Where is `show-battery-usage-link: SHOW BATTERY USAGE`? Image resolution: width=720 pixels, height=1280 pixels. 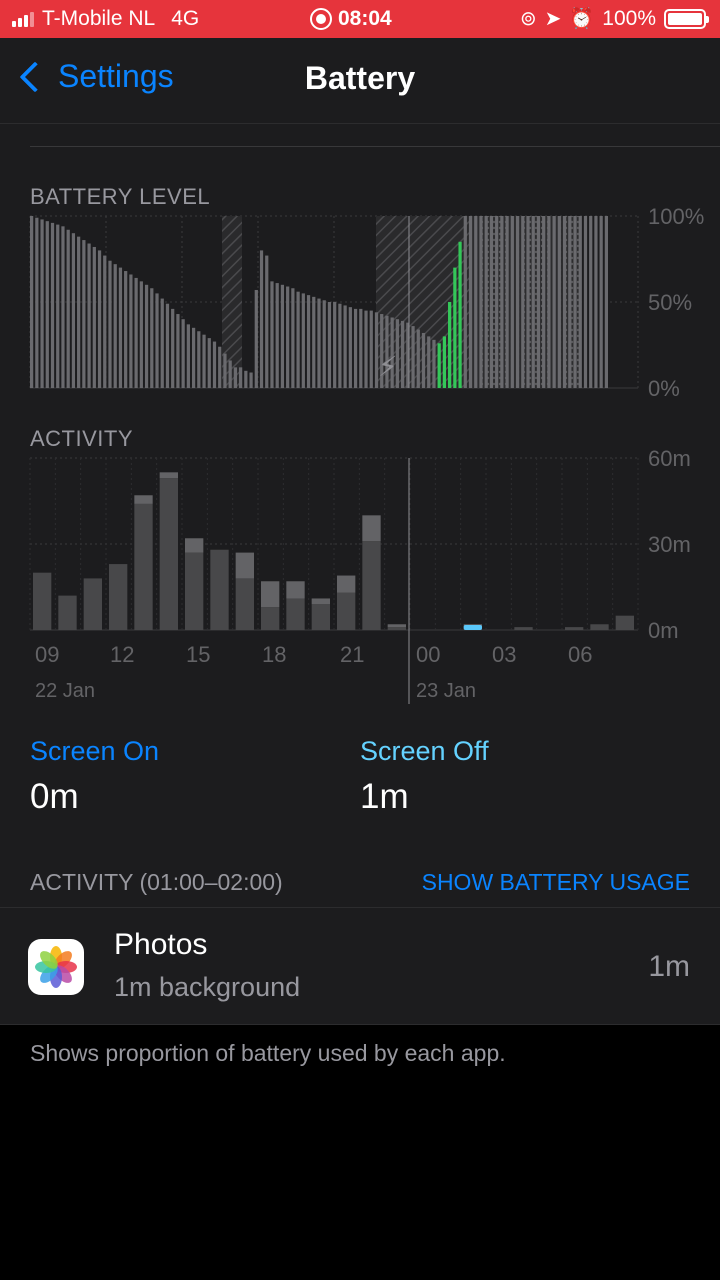
show-battery-usage-link: SHOW BATTERY USAGE is located at coordinates (556, 882).